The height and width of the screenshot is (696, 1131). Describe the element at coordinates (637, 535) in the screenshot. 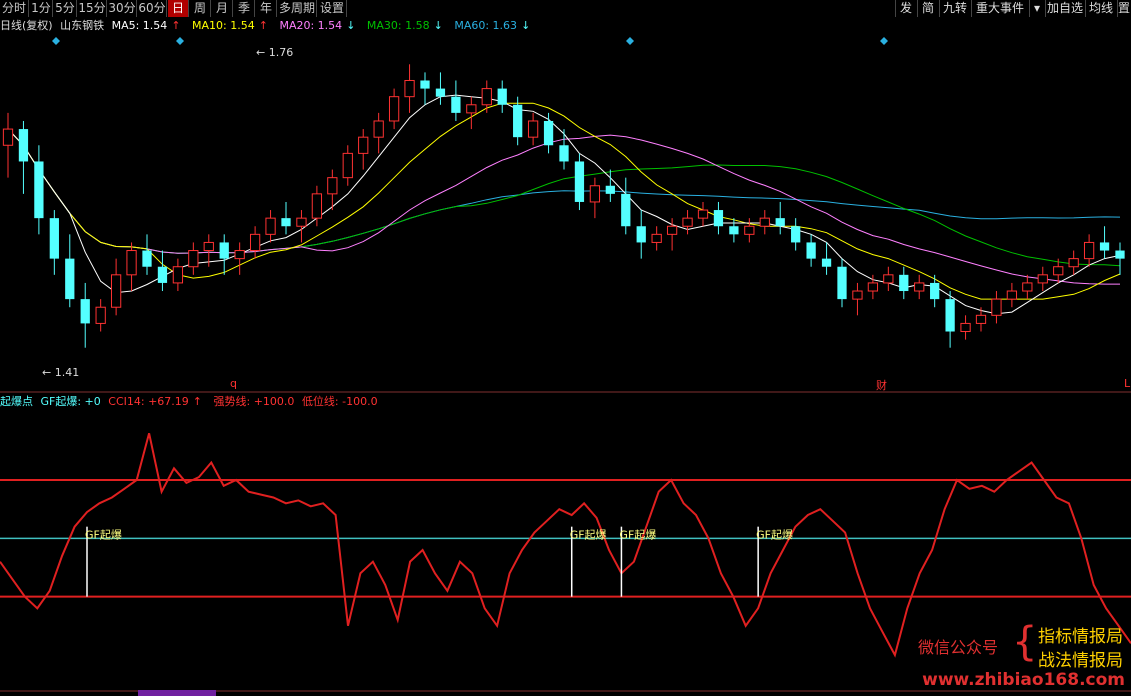

I see `signal-label-2: GF起爆` at that location.